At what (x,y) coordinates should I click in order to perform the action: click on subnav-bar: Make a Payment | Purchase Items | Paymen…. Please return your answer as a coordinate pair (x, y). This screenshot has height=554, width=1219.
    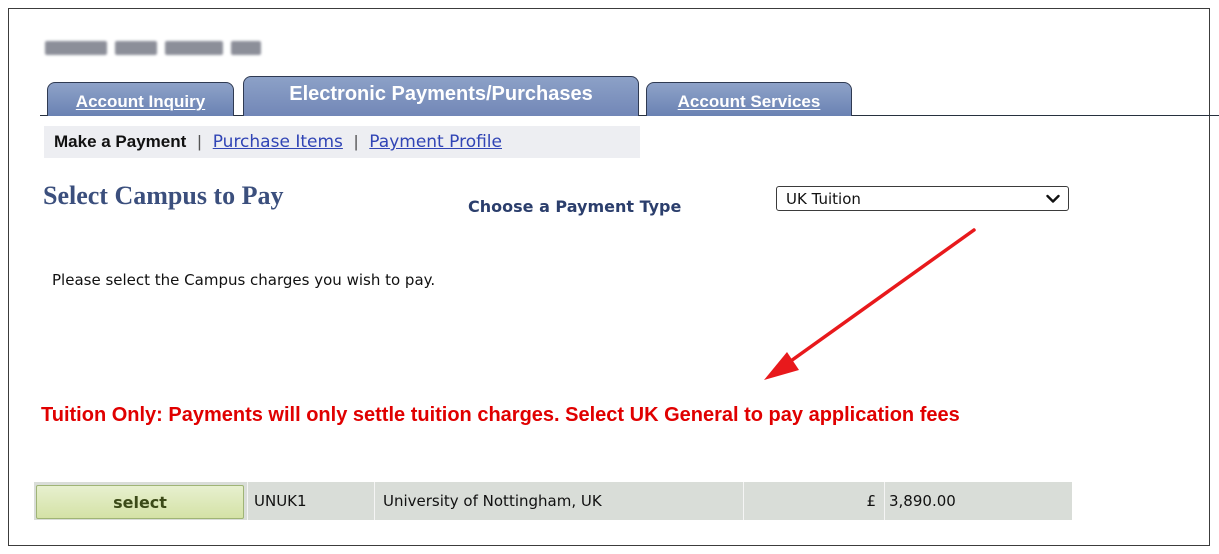
    Looking at the image, I should click on (342, 142).